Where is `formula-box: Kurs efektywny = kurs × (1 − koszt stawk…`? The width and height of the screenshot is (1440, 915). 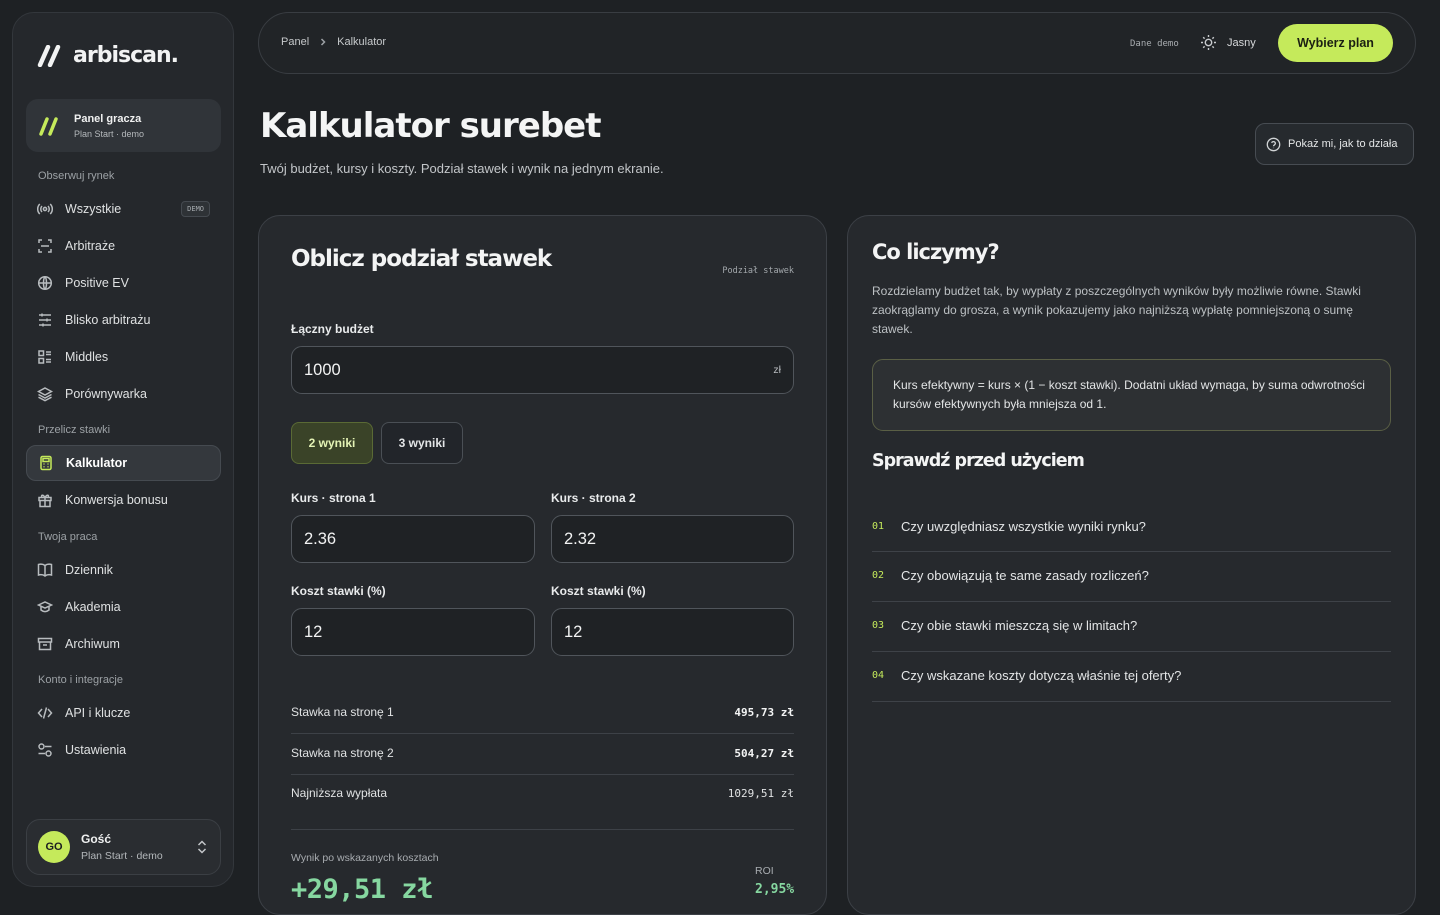
formula-box: Kurs efektywny = kurs × (1 − koszt stawk… is located at coordinates (1131, 395).